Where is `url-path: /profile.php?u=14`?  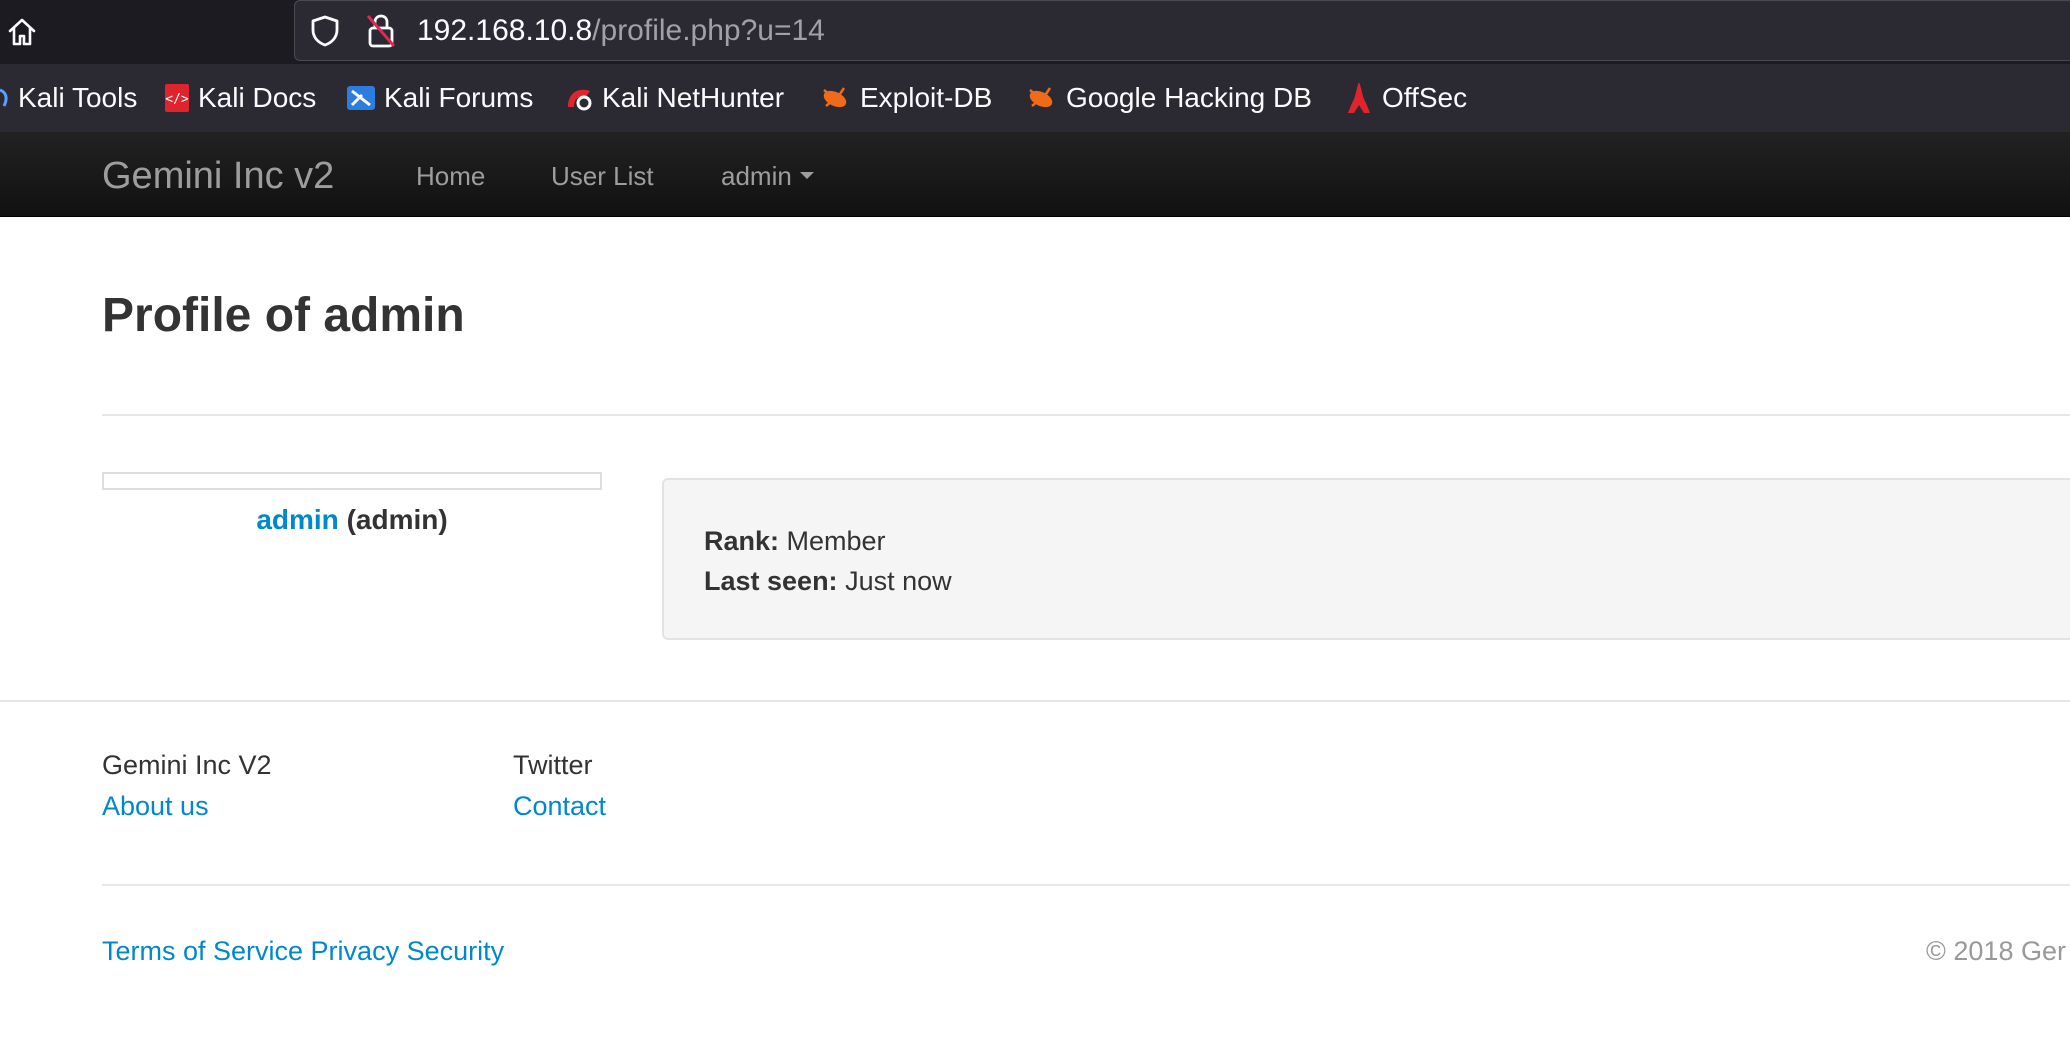 url-path: /profile.php?u=14 is located at coordinates (708, 30).